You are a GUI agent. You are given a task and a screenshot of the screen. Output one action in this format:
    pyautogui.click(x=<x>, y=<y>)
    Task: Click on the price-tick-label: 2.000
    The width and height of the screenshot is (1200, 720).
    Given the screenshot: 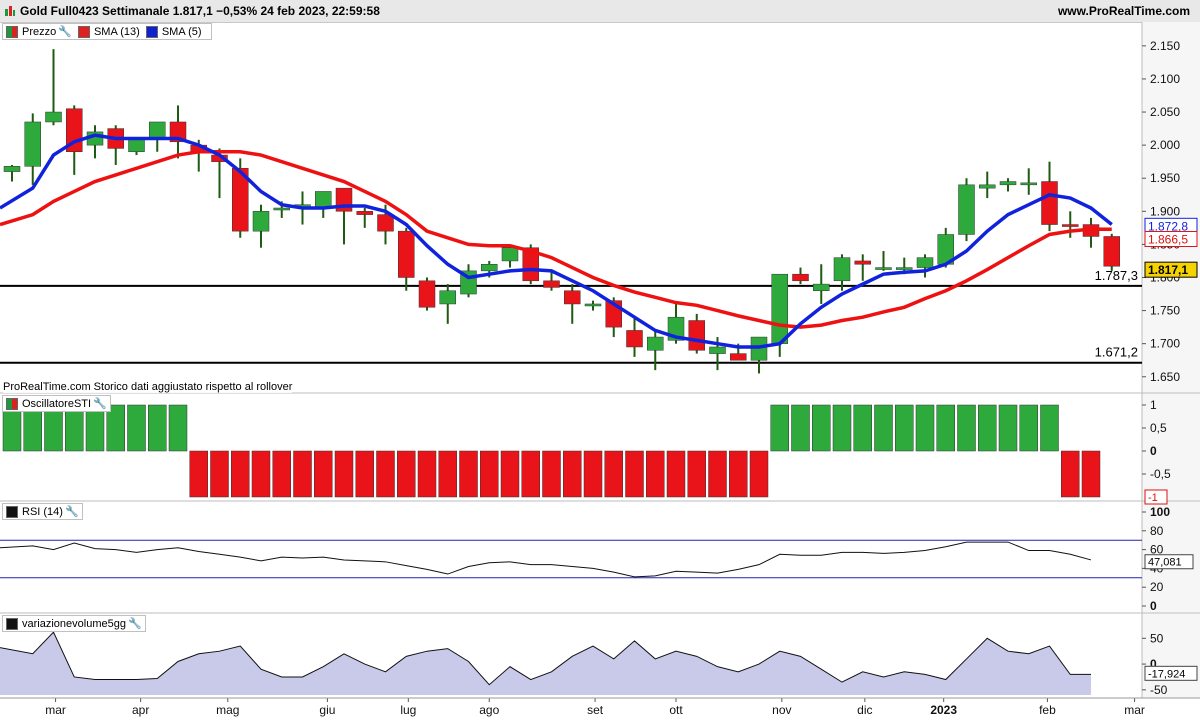 What is the action you would take?
    pyautogui.click(x=1165, y=145)
    